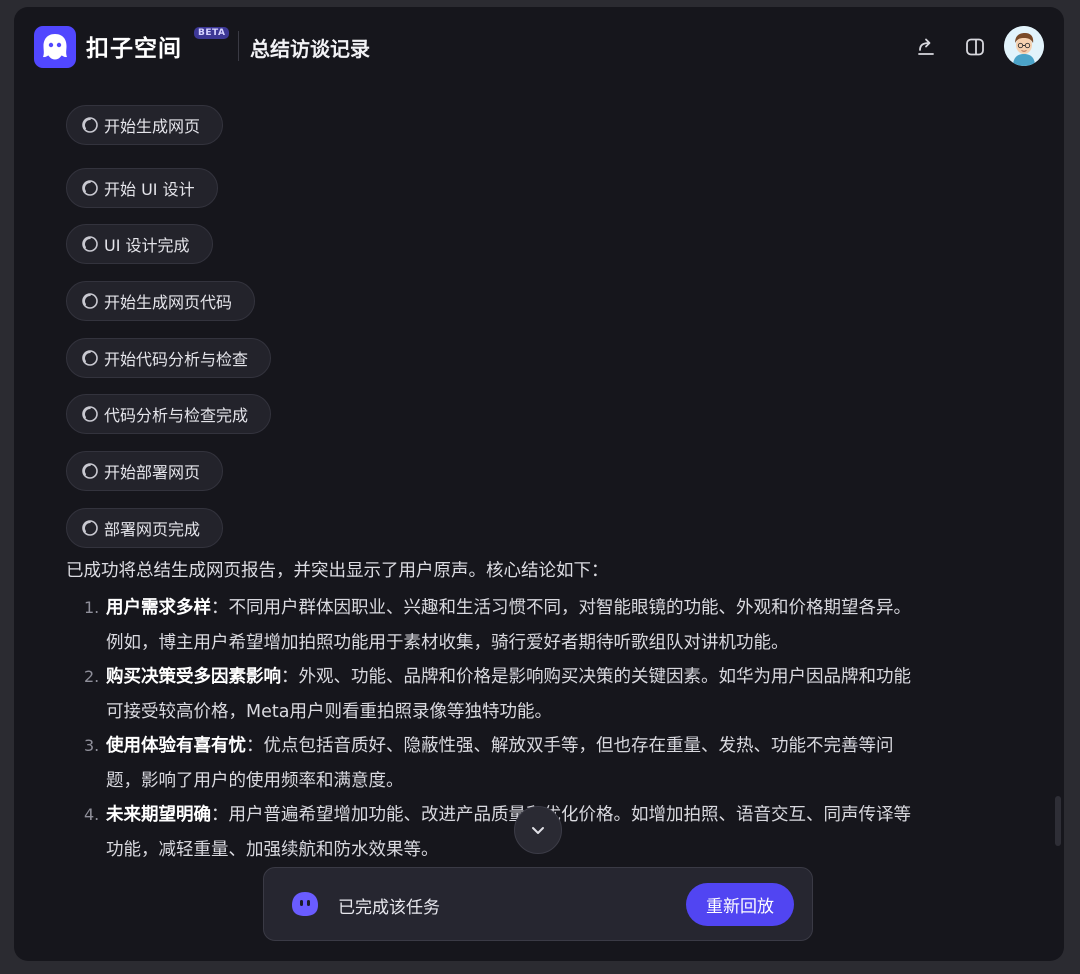 Image resolution: width=1080 pixels, height=974 pixels. Describe the element at coordinates (92, 814) in the screenshot. I see `list-number: 4.` at that location.